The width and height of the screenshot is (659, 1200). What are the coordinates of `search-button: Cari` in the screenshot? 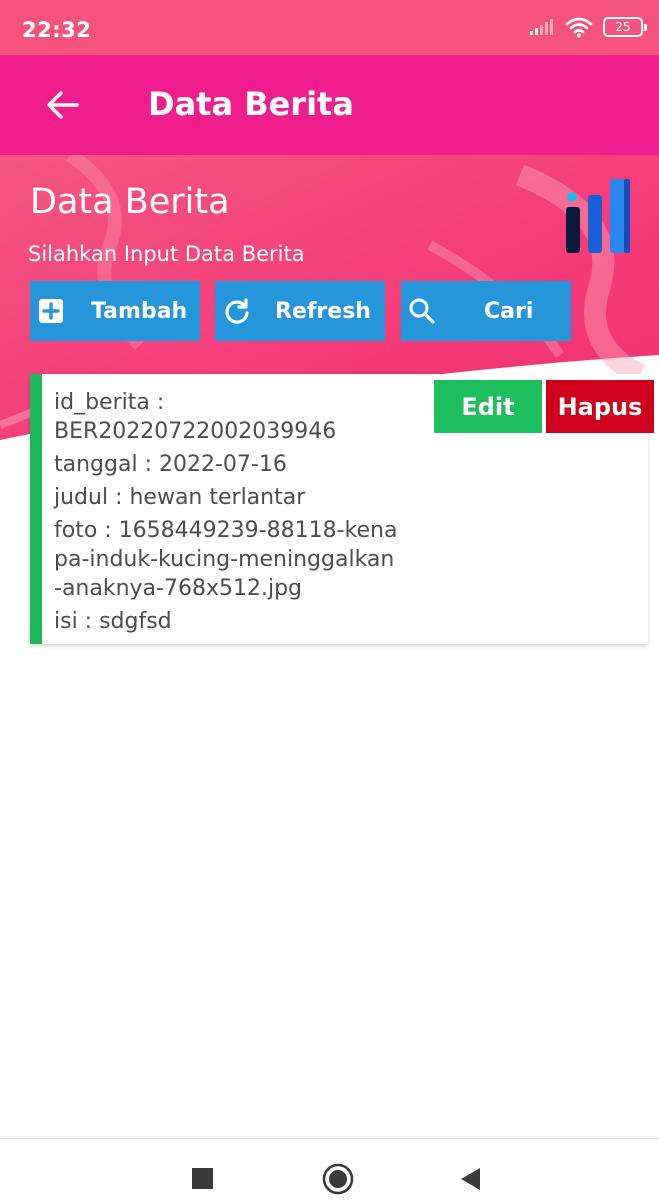 It's located at (486, 311).